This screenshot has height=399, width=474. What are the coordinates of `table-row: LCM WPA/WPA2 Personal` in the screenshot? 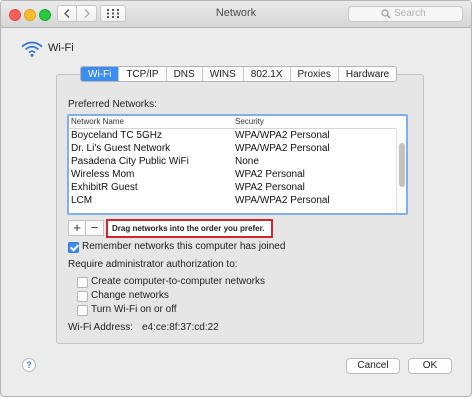 It's located at (234, 200).